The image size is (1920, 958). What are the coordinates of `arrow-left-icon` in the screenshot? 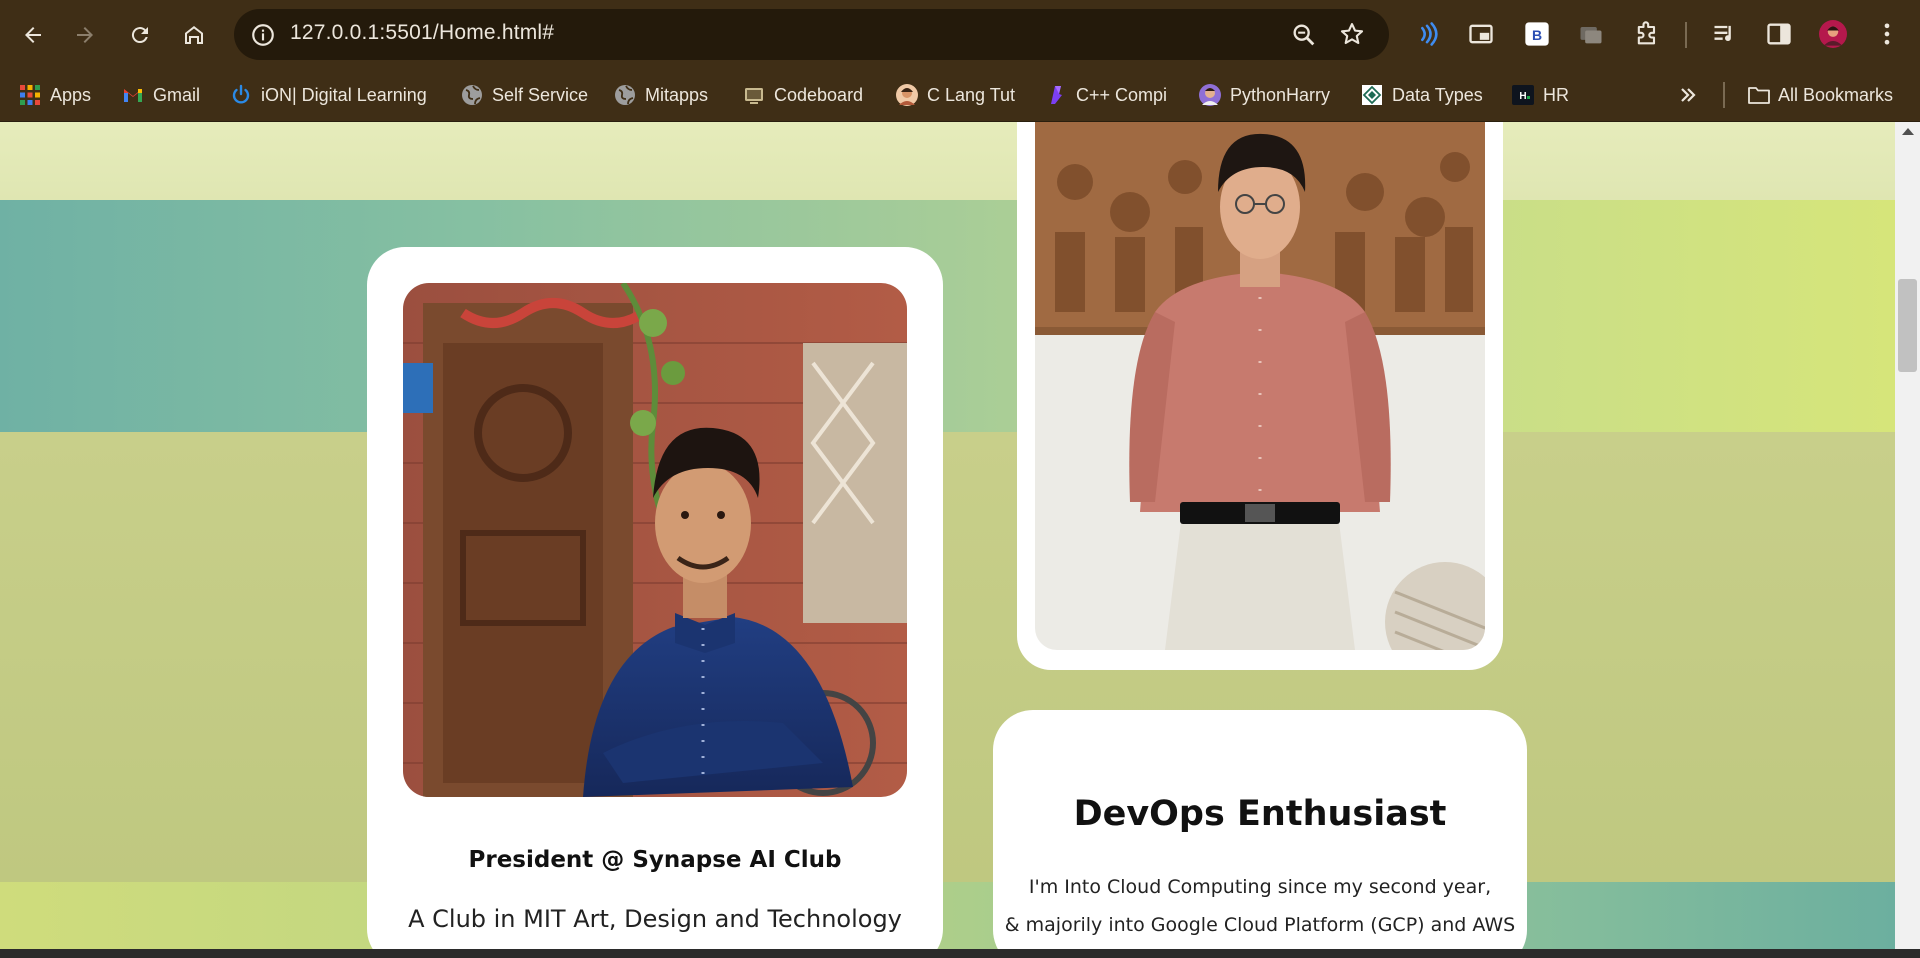 It's located at (33, 35).